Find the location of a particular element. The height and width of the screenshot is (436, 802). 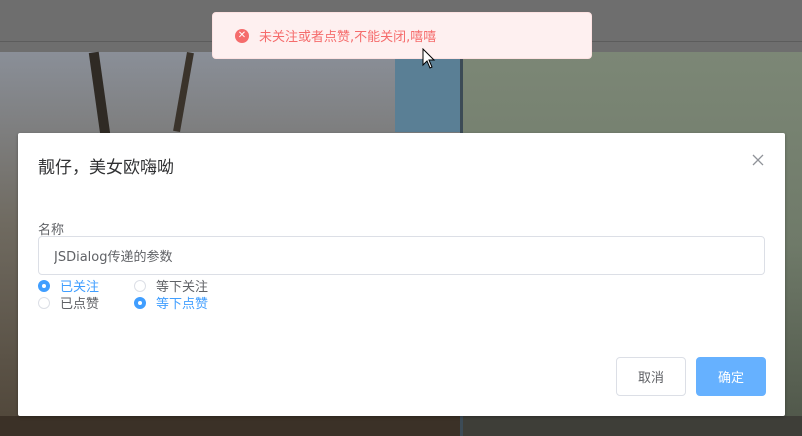

radio-label: 等下点赞 is located at coordinates (182, 304).